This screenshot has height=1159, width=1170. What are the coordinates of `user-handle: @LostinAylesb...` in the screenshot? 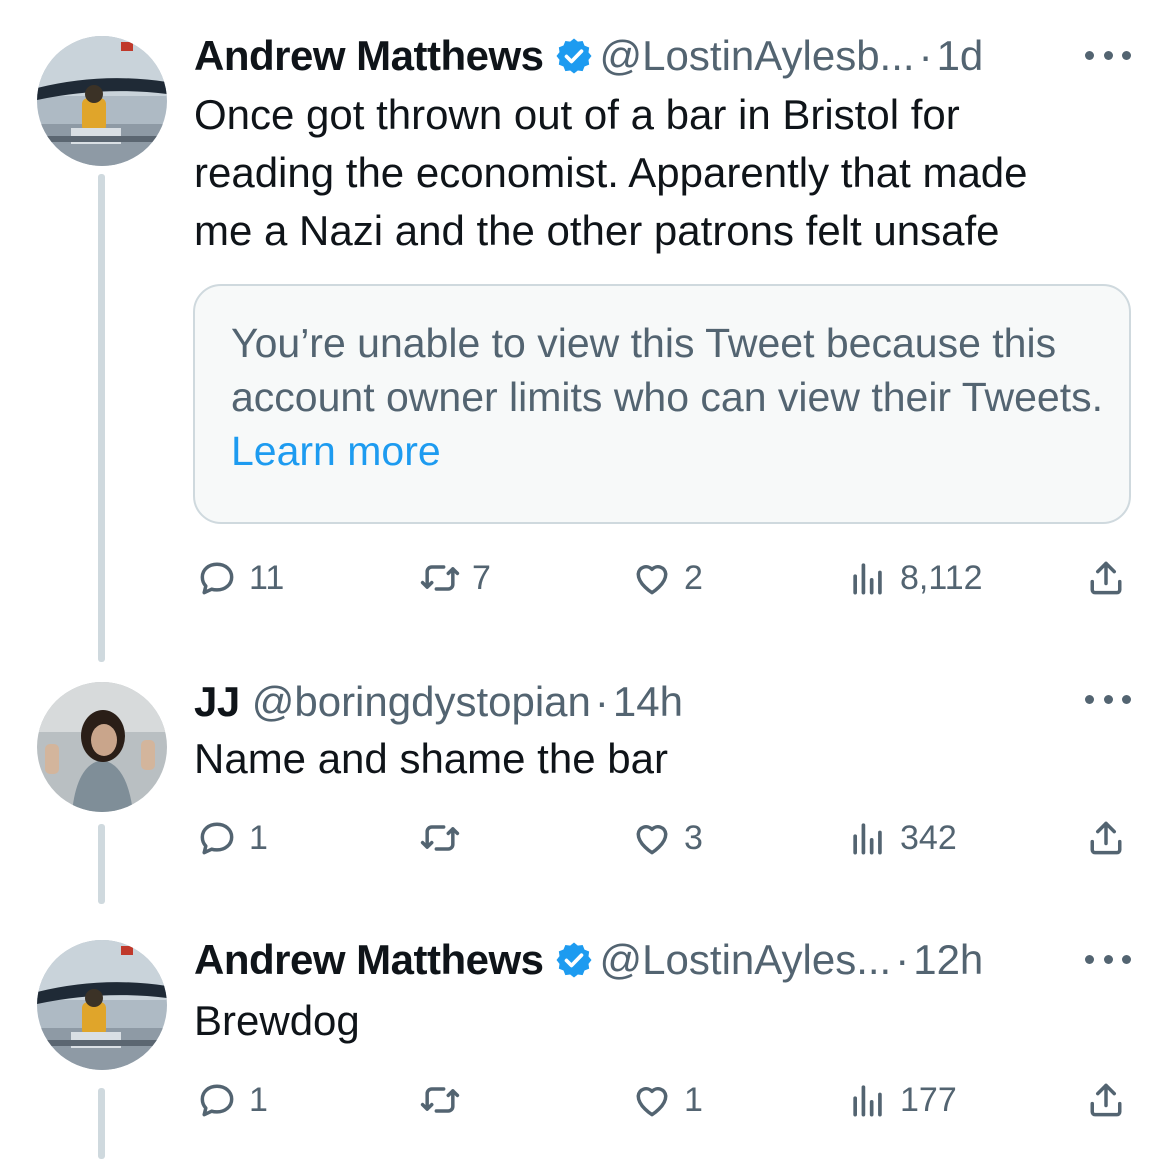 It's located at (757, 56).